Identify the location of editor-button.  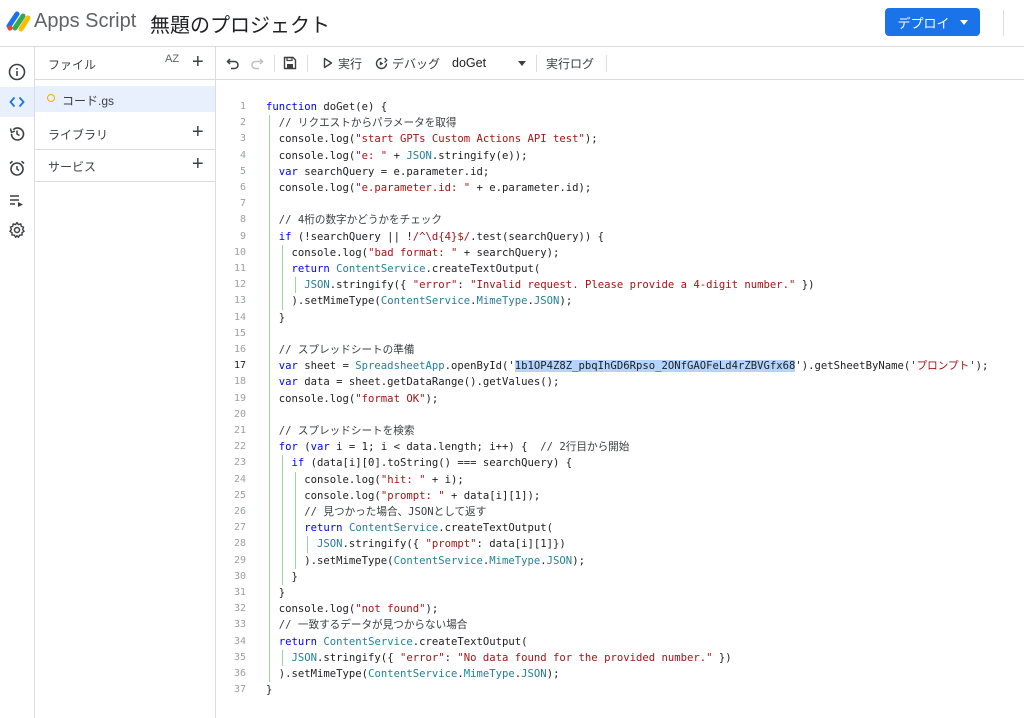
(17, 102).